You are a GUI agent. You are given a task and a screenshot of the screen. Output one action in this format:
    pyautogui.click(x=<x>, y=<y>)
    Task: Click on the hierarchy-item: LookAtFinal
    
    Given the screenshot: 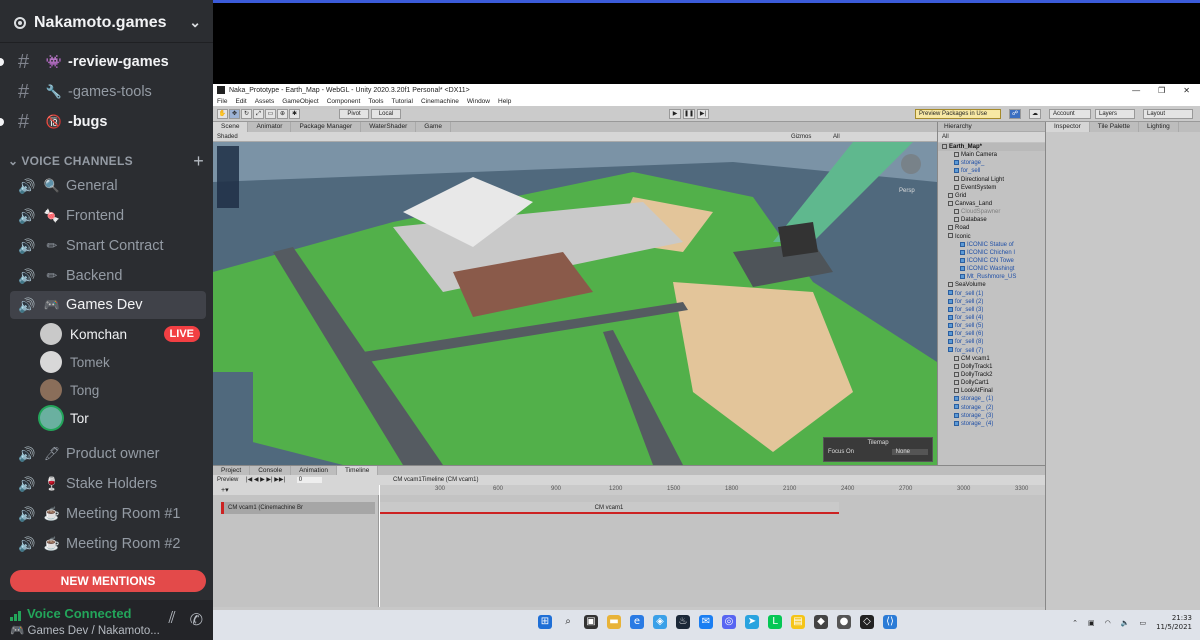 What is the action you would take?
    pyautogui.click(x=991, y=391)
    